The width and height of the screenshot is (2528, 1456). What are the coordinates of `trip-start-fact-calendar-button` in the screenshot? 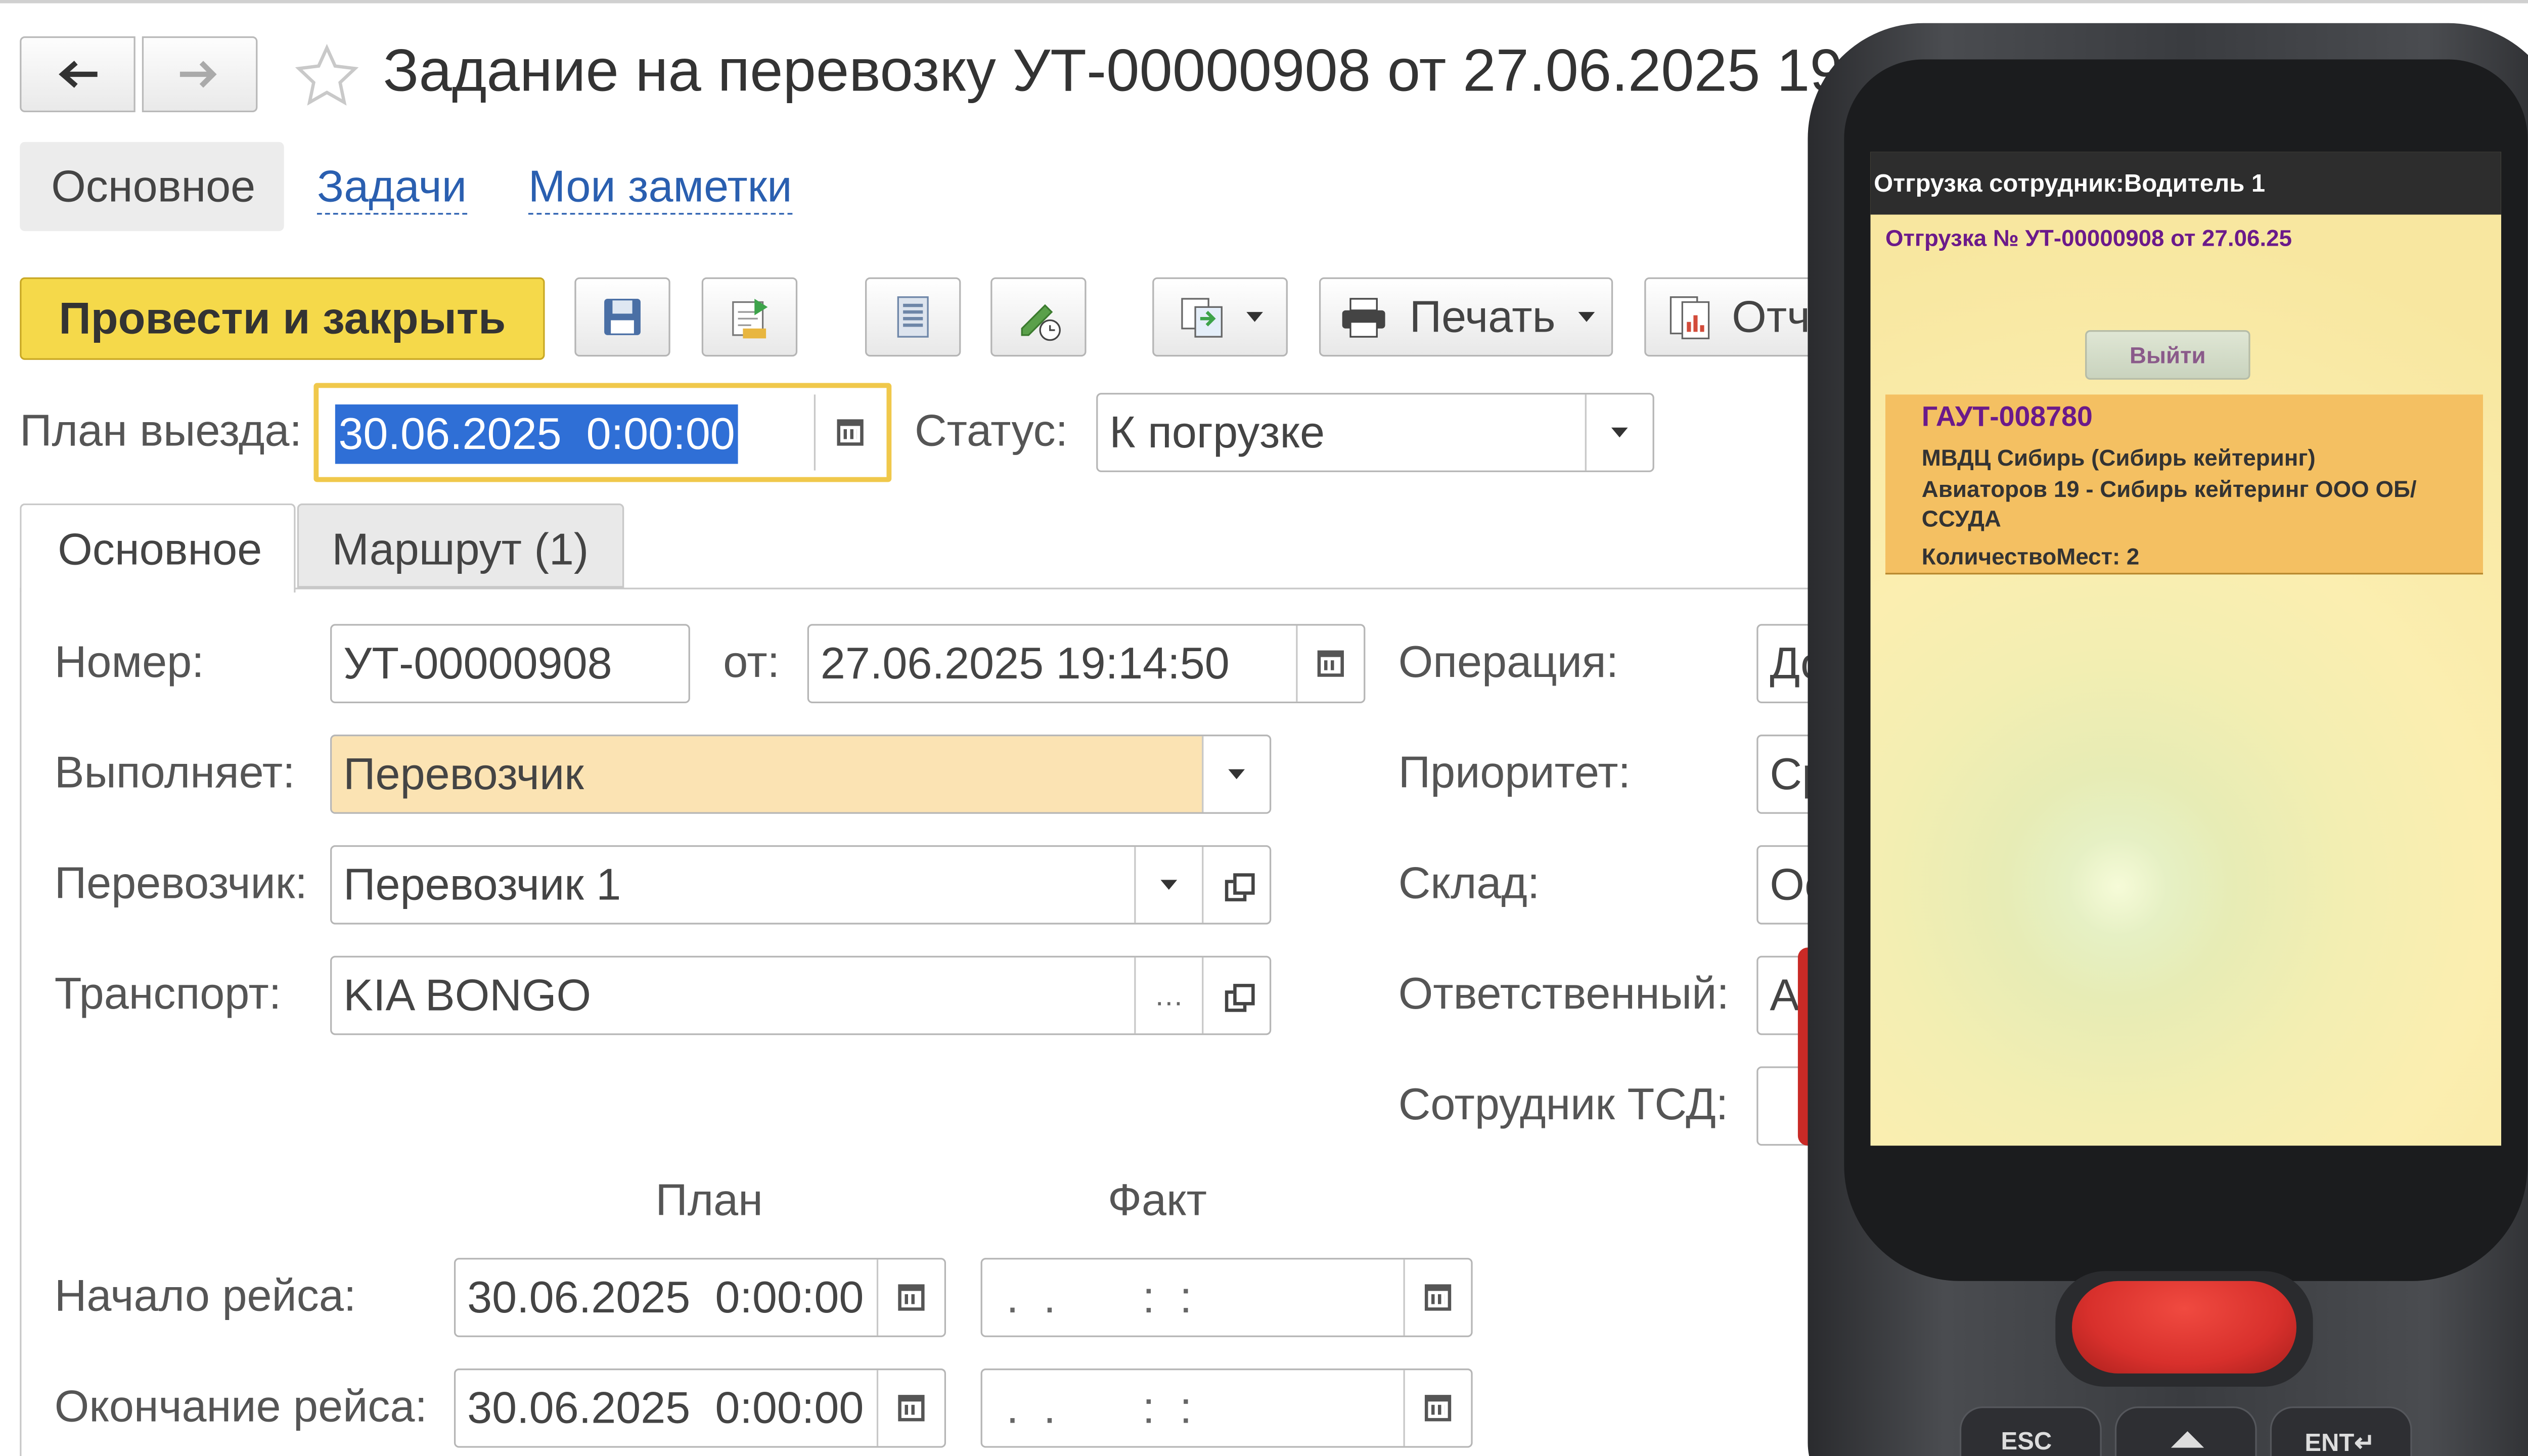 It's located at (1437, 1297).